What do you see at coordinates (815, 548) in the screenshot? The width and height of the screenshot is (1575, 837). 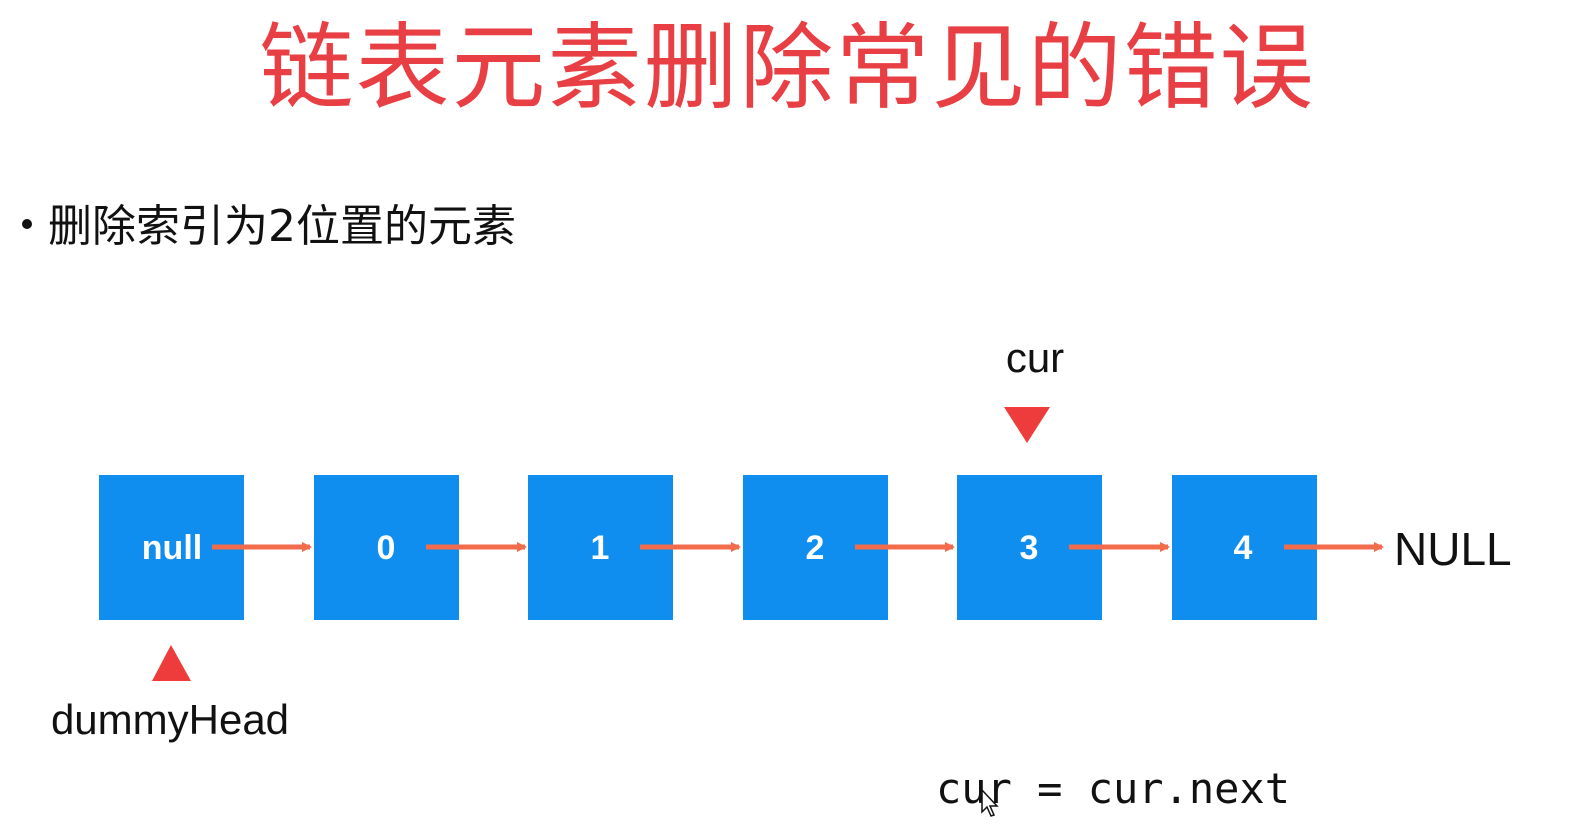 I see `node-value: 2` at bounding box center [815, 548].